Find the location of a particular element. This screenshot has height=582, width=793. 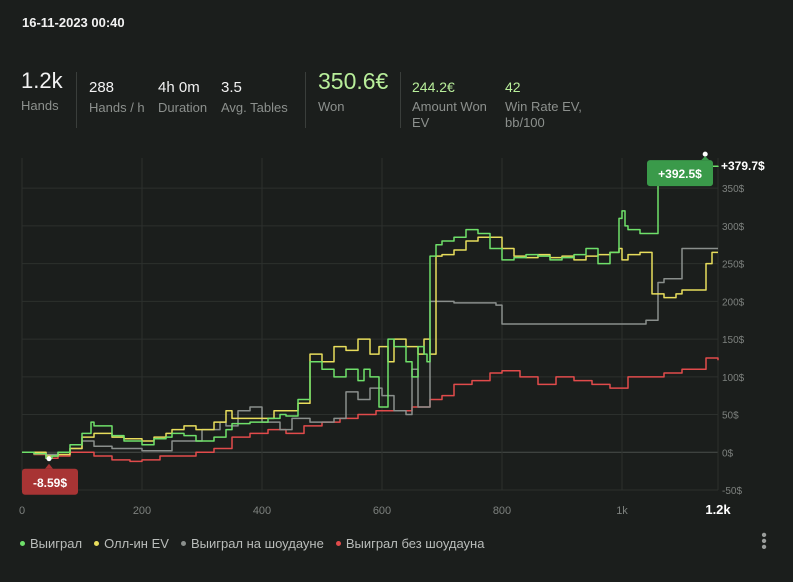

stat-win-rate-ev: 42 Win Rate EV, bb/100 is located at coordinates (543, 105).